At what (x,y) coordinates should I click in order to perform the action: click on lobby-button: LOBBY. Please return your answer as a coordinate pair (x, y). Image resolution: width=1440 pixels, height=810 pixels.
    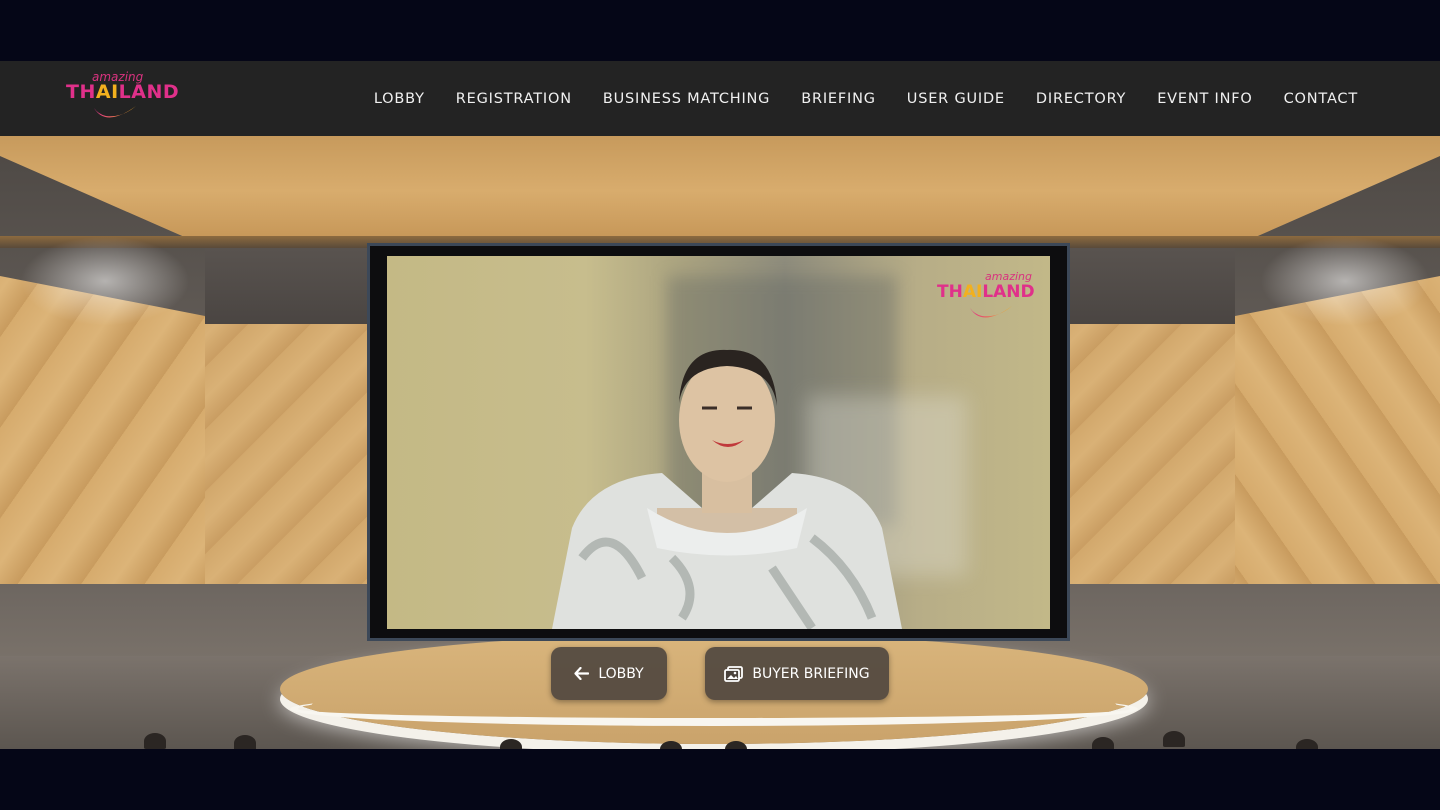
    Looking at the image, I should click on (609, 673).